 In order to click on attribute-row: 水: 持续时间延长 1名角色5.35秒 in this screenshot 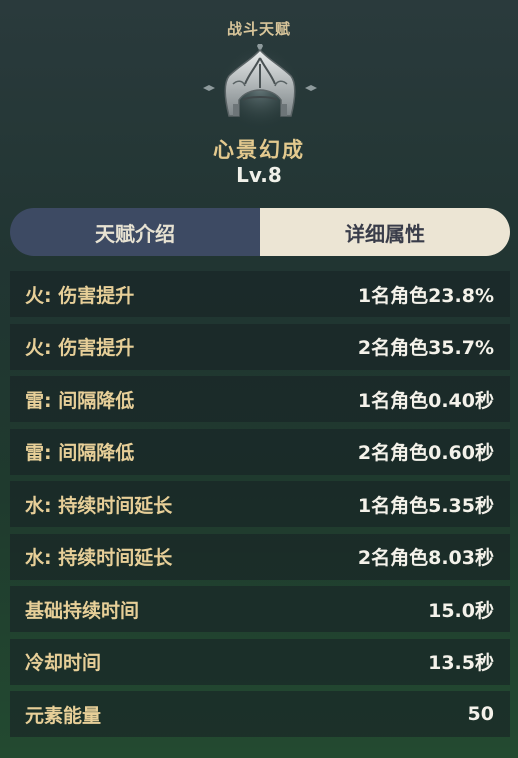, I will do `click(260, 504)`.